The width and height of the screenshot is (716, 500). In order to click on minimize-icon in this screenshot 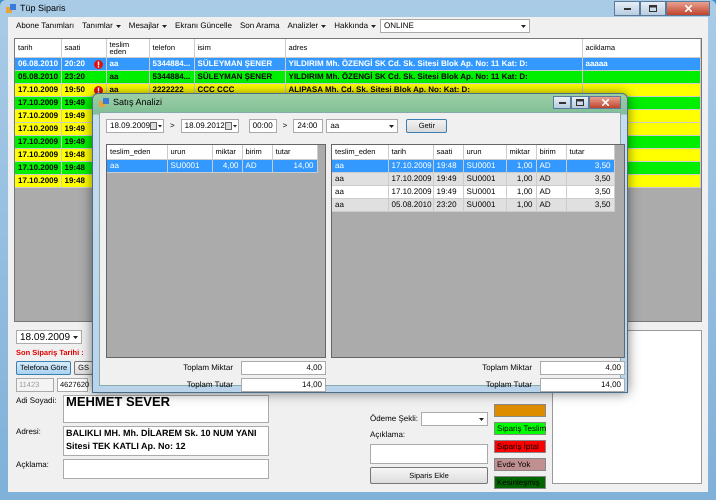, I will do `click(627, 9)`.